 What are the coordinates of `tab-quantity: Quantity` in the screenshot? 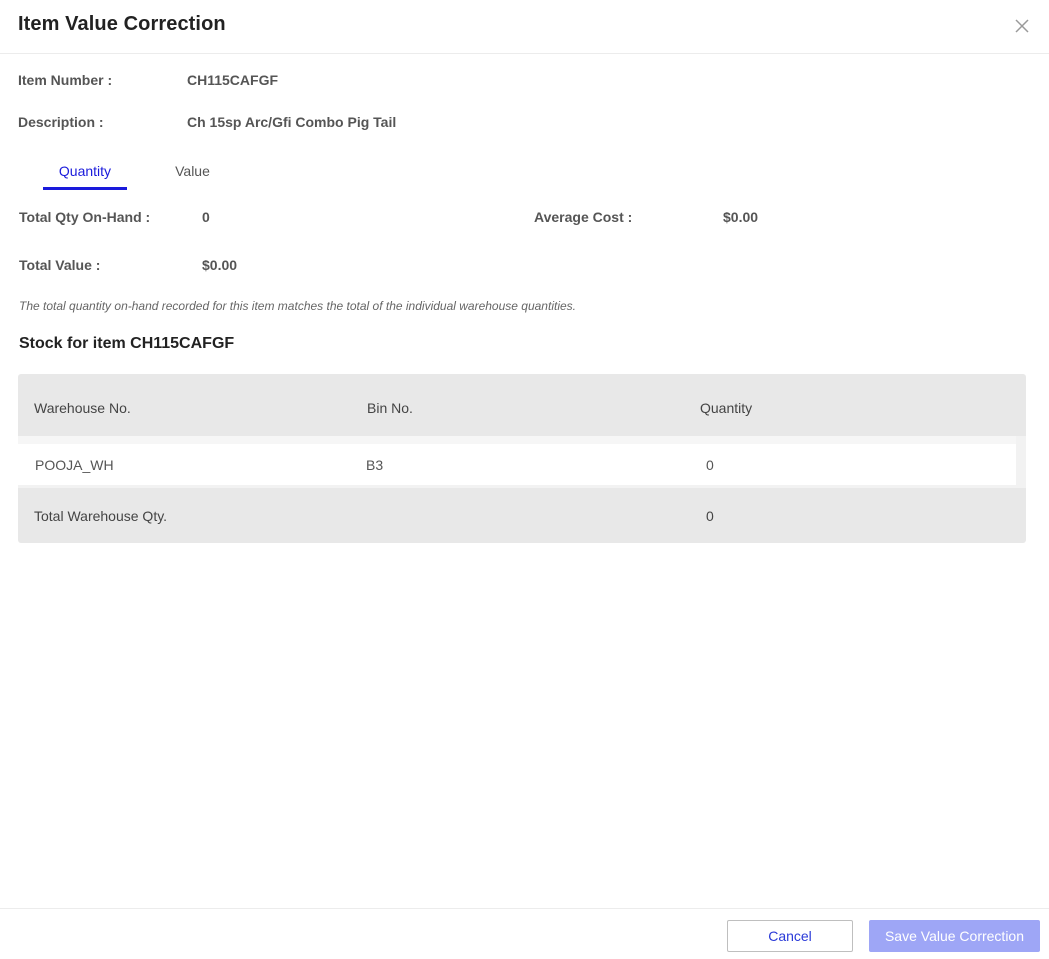 It's located at (85, 174).